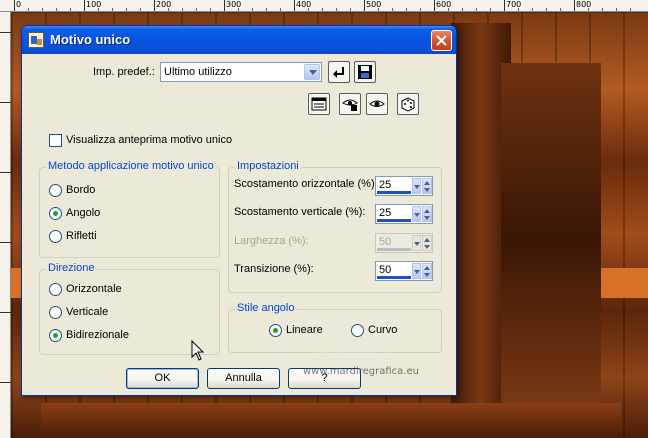 The image size is (648, 438). I want to click on watermark-name: Pinuccia, so click(351, 353).